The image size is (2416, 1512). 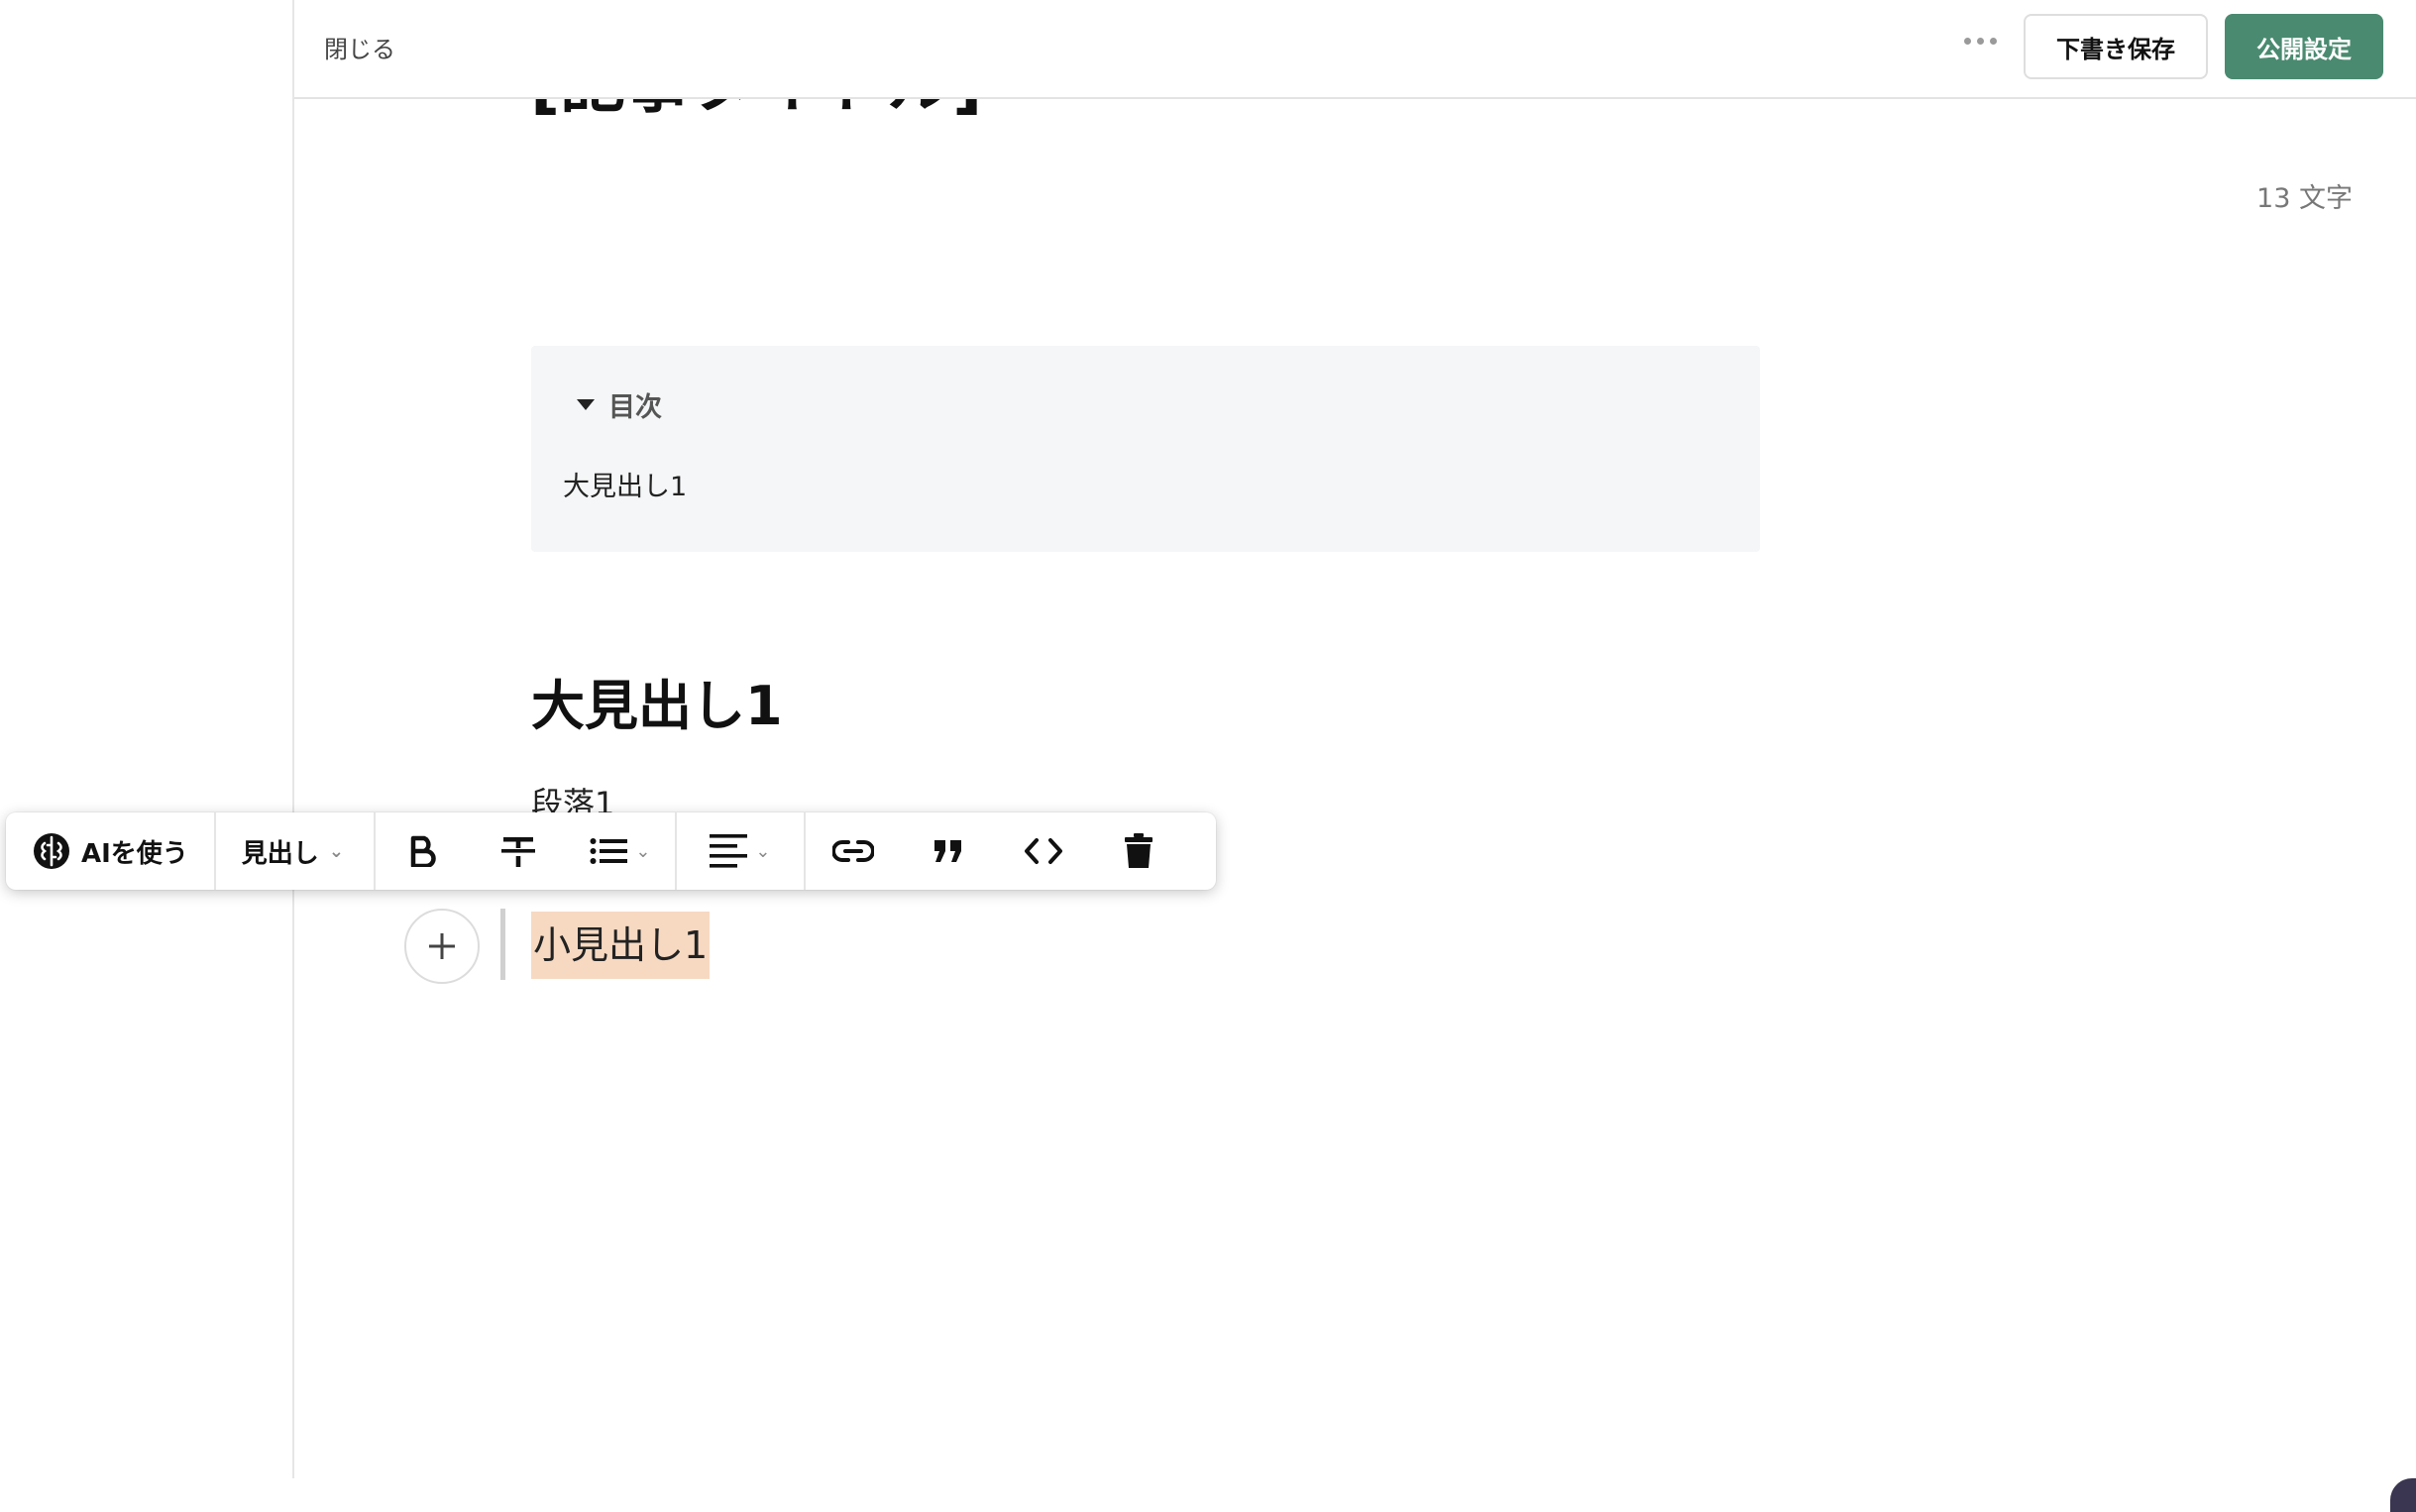 I want to click on block-indicator, so click(x=502, y=945).